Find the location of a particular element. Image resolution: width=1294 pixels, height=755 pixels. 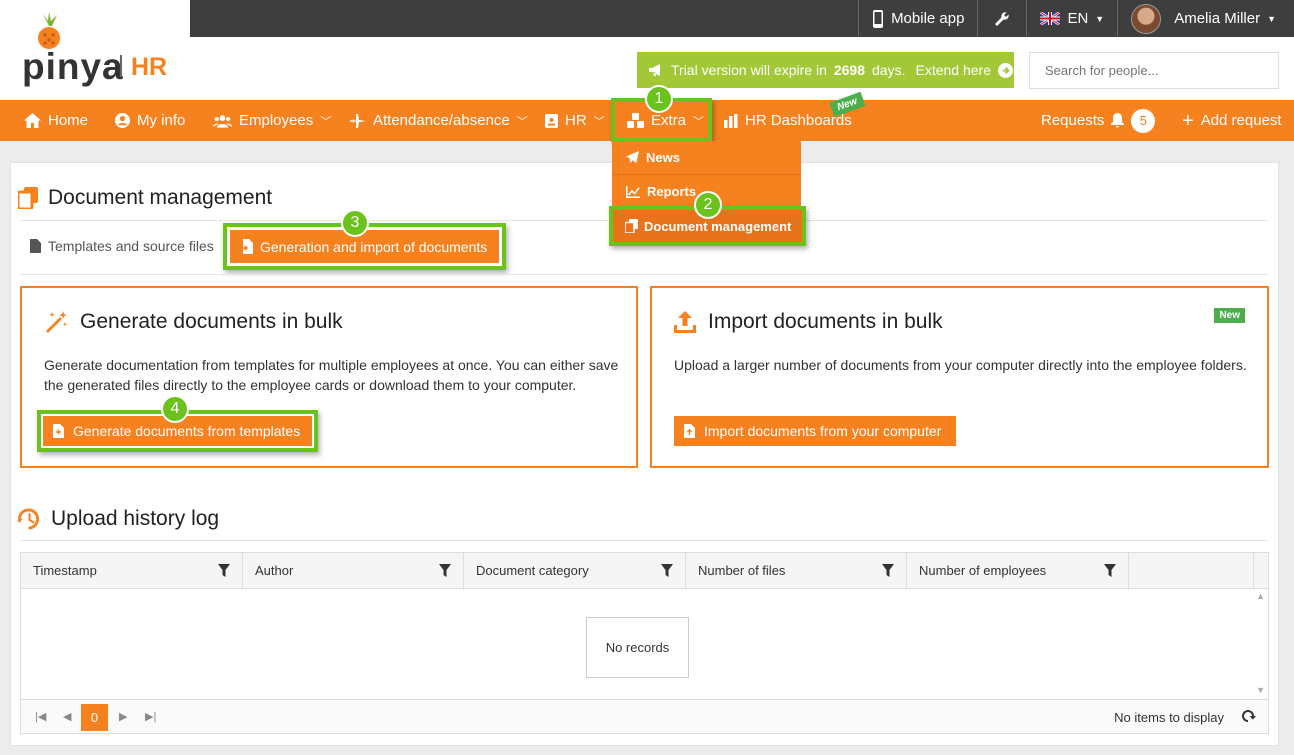

user-circle-icon is located at coordinates (122, 120).